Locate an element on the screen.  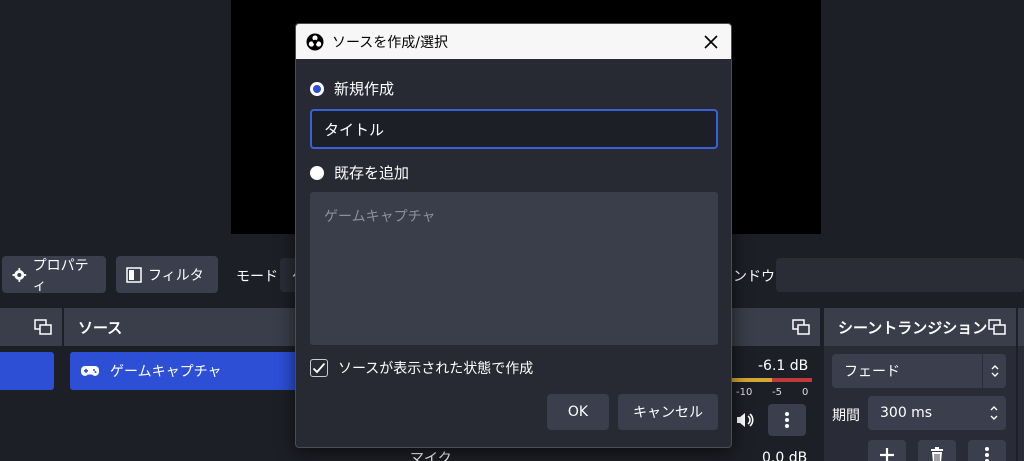
create-new-option: 新規作成 is located at coordinates (352, 88).